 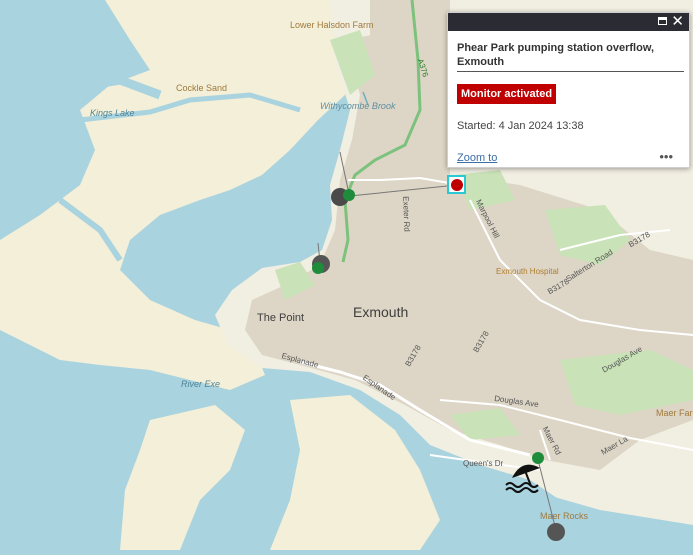 I want to click on label-exmouth-hospital: Exmouth Hospital, so click(x=527, y=271).